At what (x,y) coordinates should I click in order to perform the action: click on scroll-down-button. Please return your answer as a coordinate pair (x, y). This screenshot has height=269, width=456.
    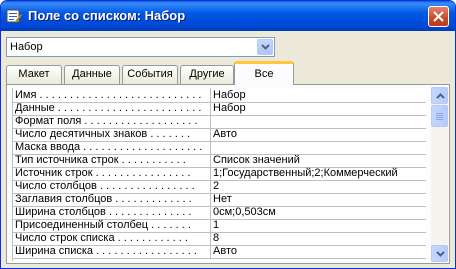
    Looking at the image, I should click on (439, 253).